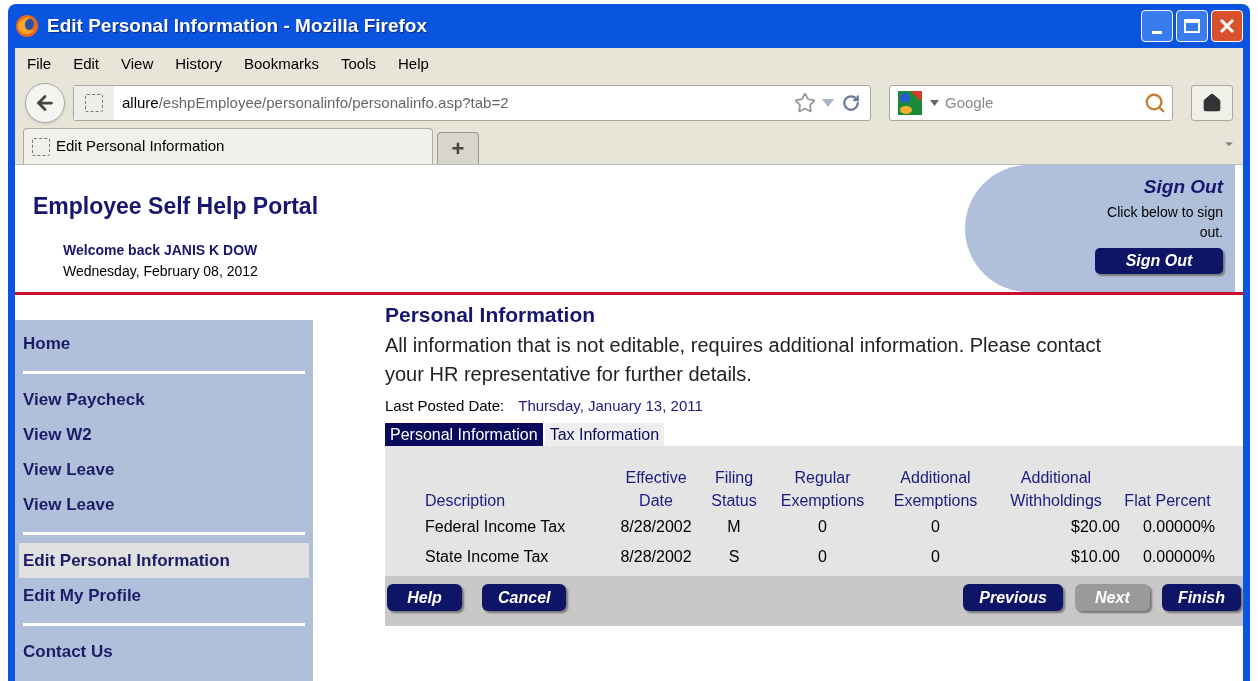 This screenshot has height=681, width=1258. I want to click on maximize-button, so click(1192, 26).